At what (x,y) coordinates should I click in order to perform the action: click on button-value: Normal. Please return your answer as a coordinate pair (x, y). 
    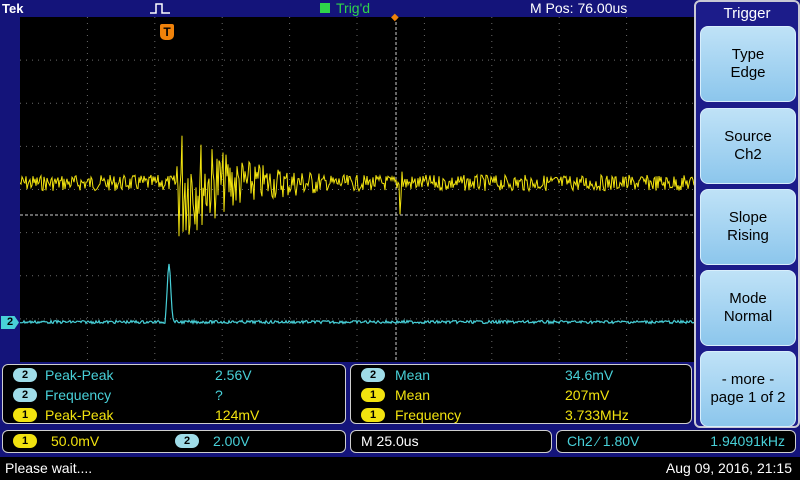
    Looking at the image, I should click on (748, 316).